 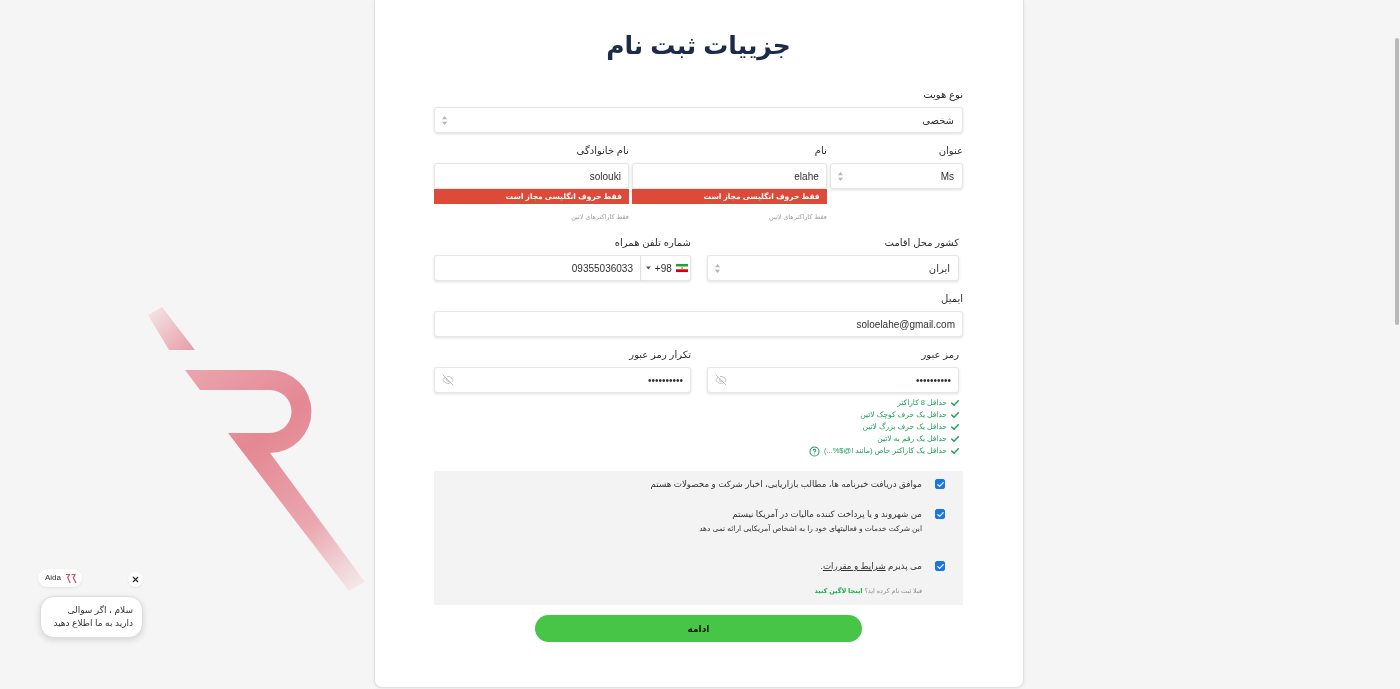 What do you see at coordinates (698, 120) in the screenshot?
I see `identity-type-select: شخصی` at bounding box center [698, 120].